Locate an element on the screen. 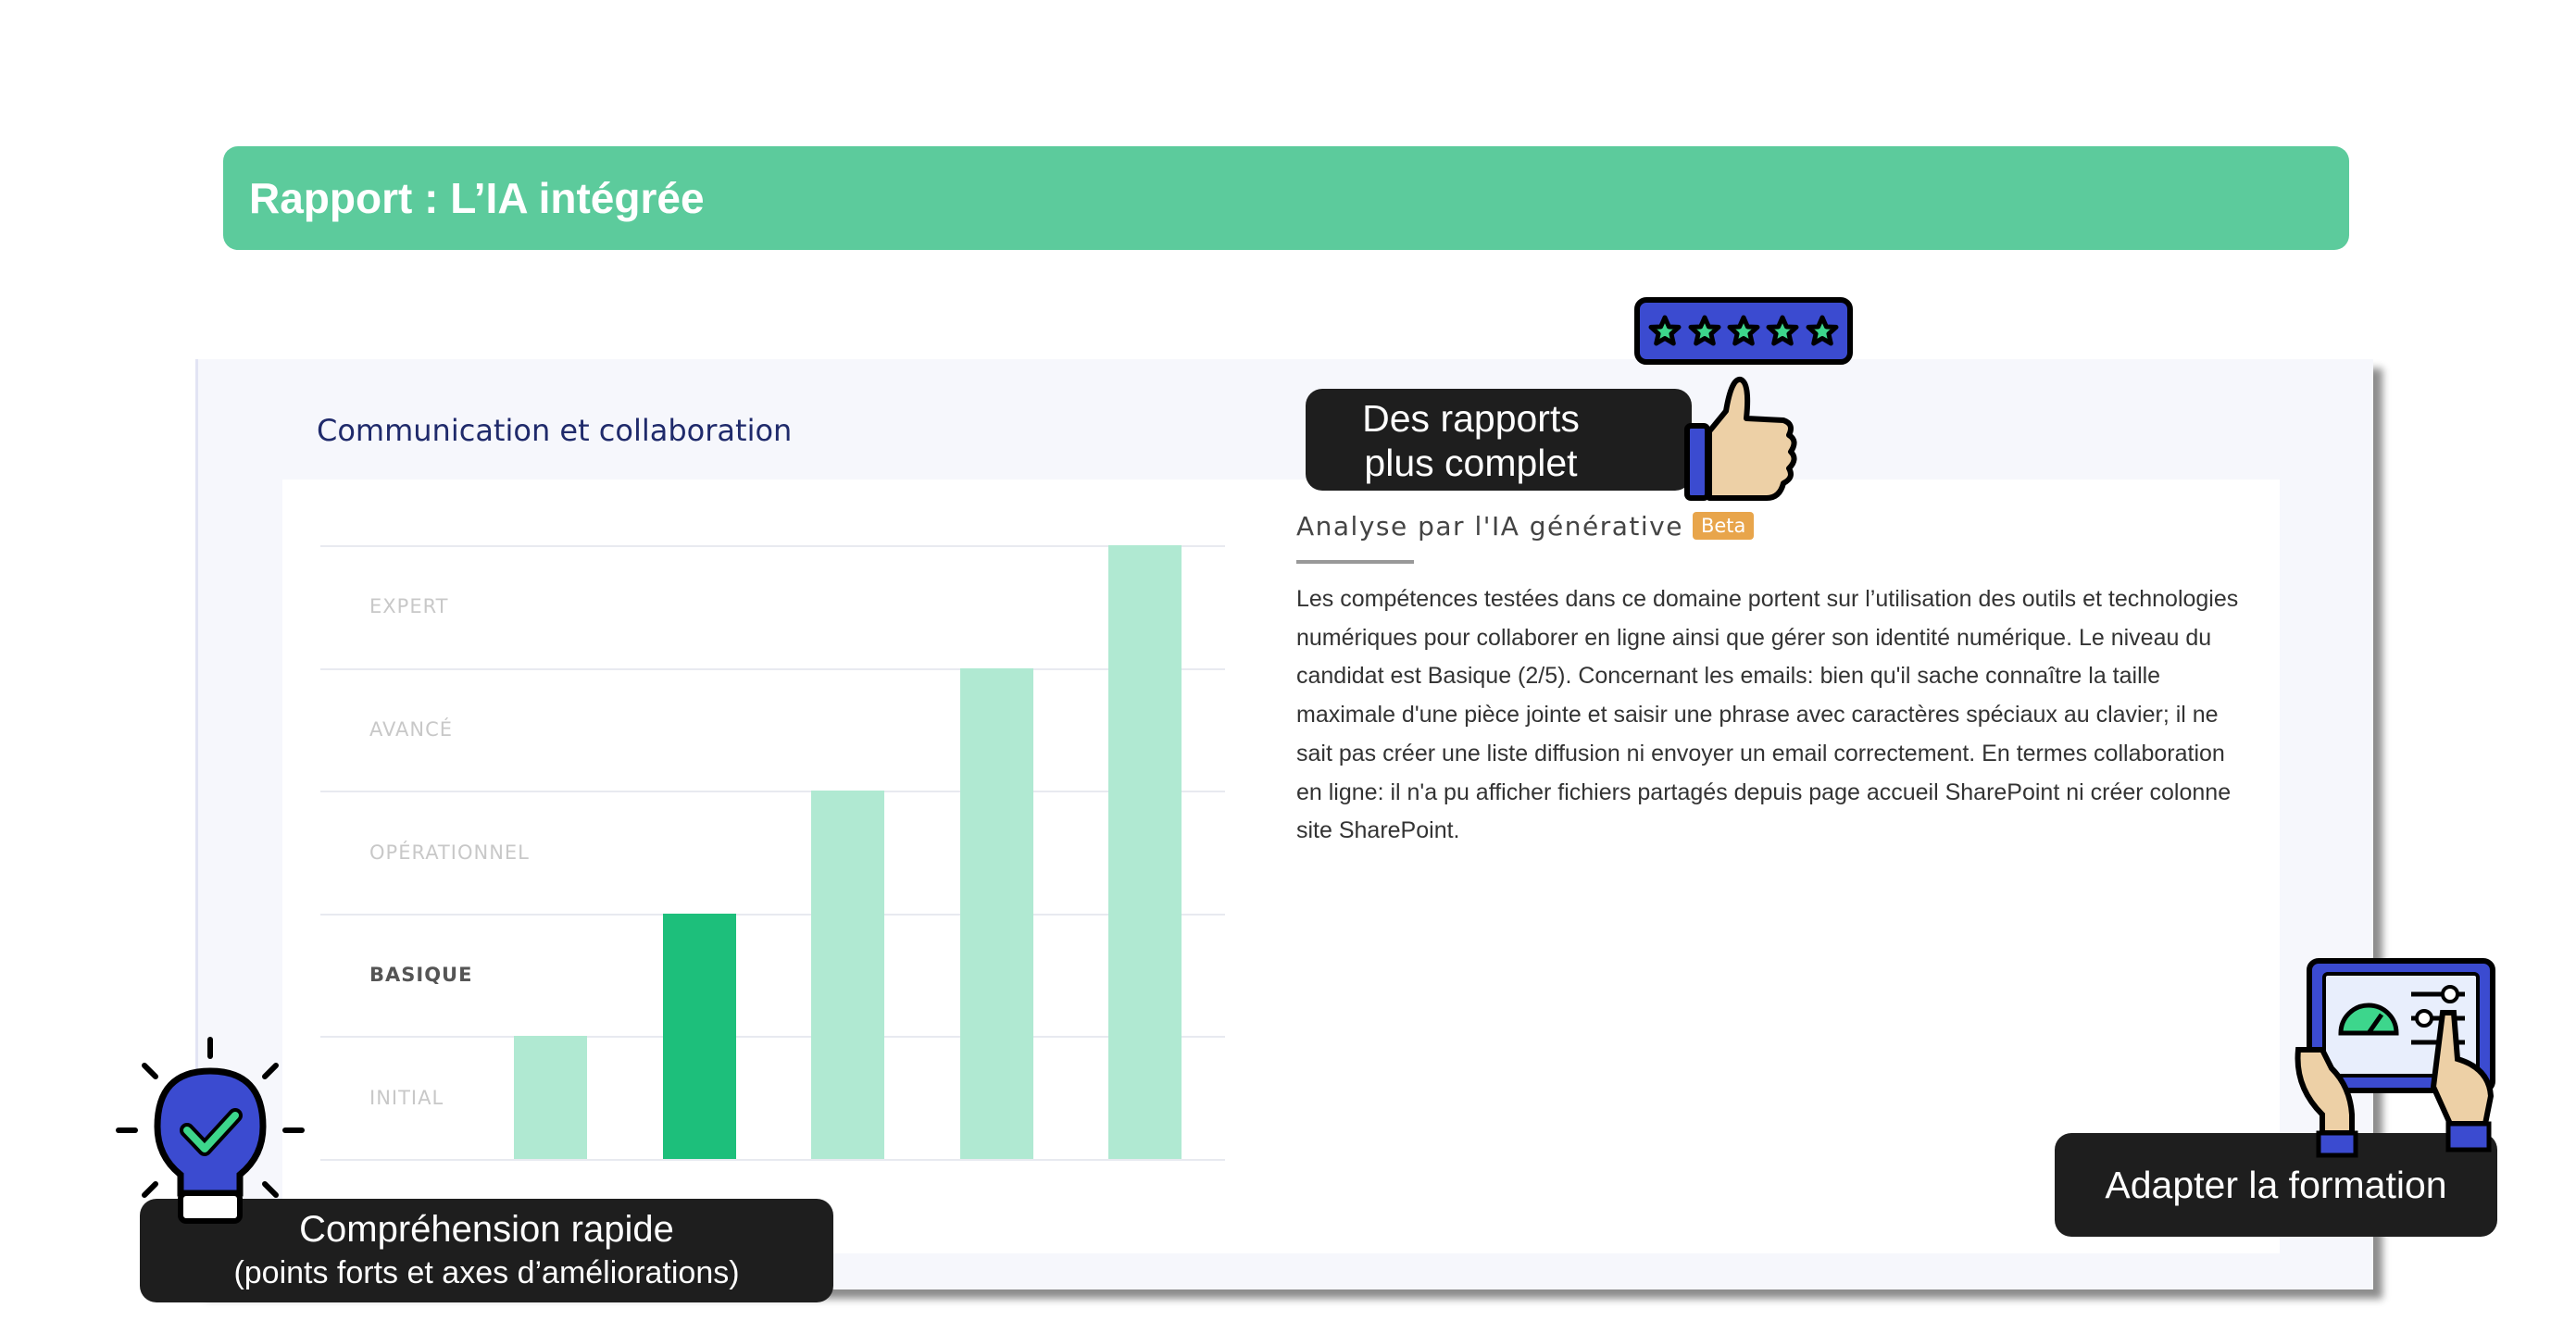 The image size is (2576, 1333). report-title: Rapport : L’IA intégrée is located at coordinates (477, 198).